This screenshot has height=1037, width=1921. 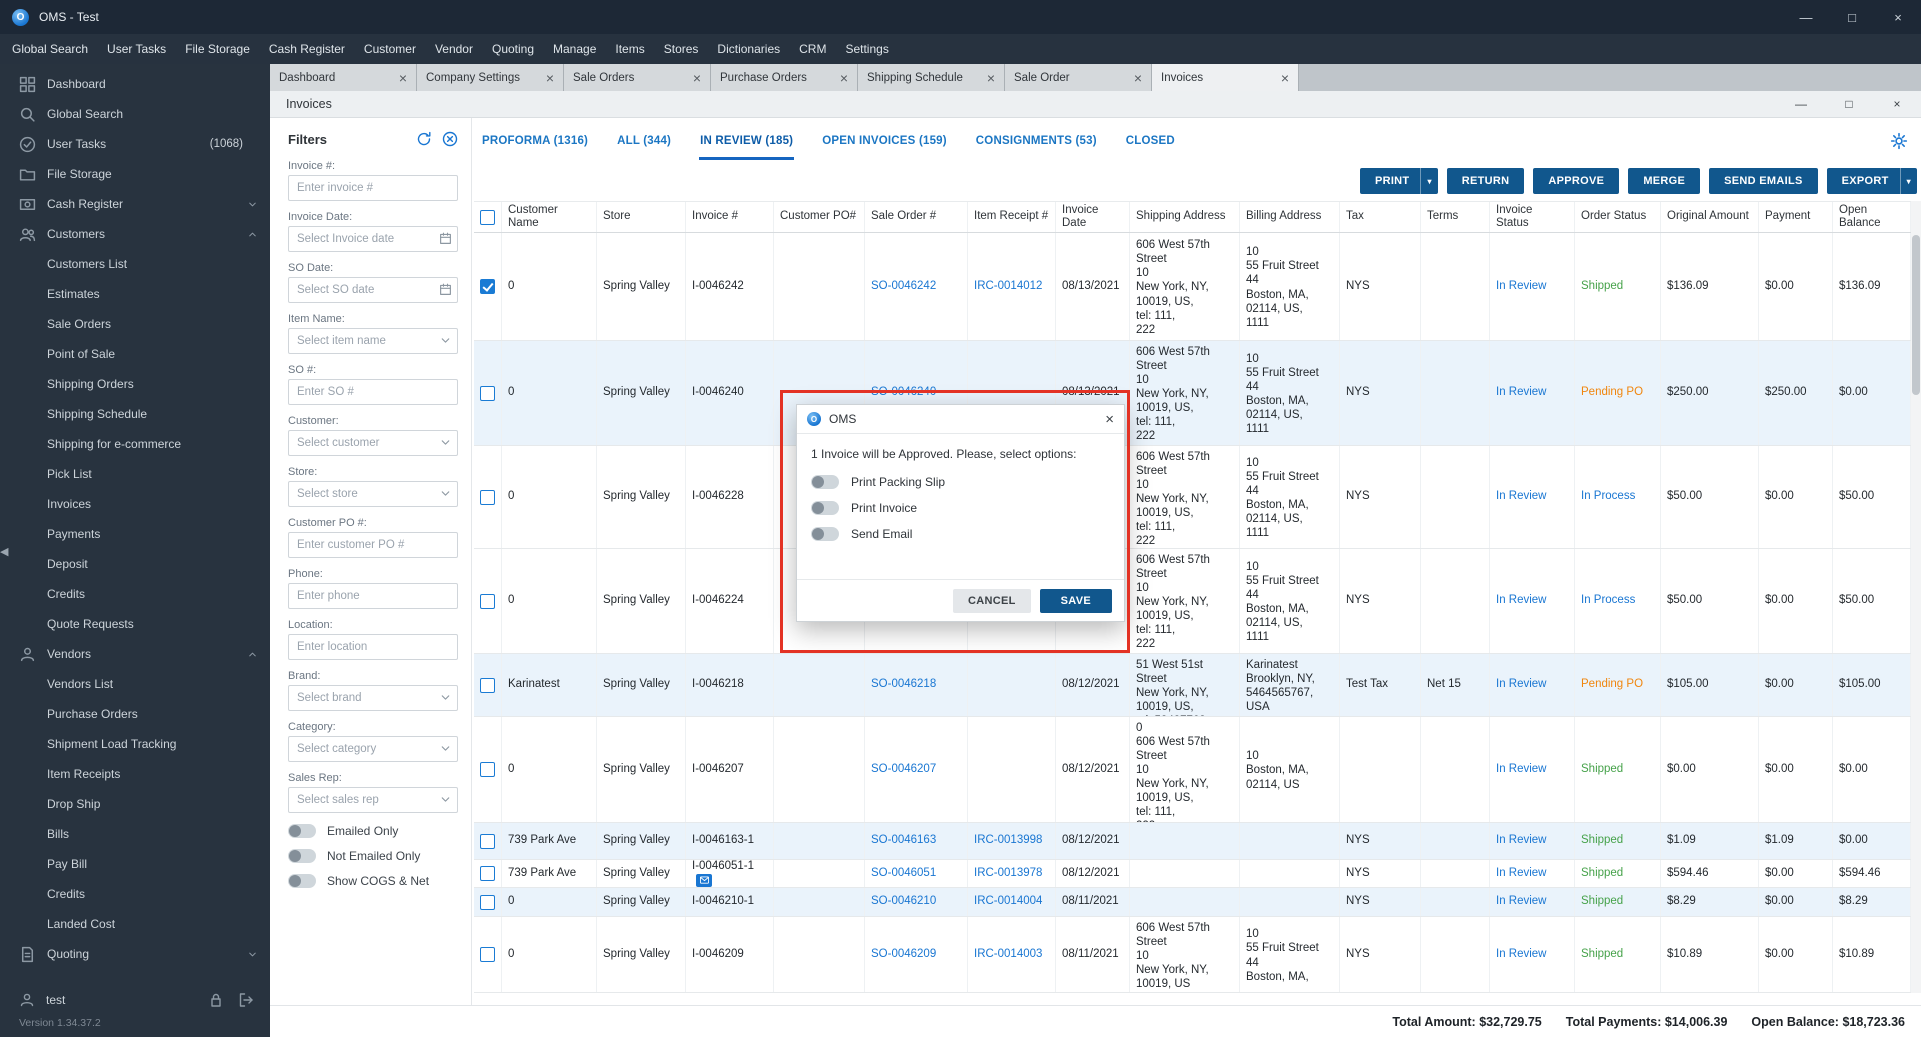 What do you see at coordinates (784, 77) in the screenshot?
I see `doc-tab-purchase-orders: Purchase Orders ×` at bounding box center [784, 77].